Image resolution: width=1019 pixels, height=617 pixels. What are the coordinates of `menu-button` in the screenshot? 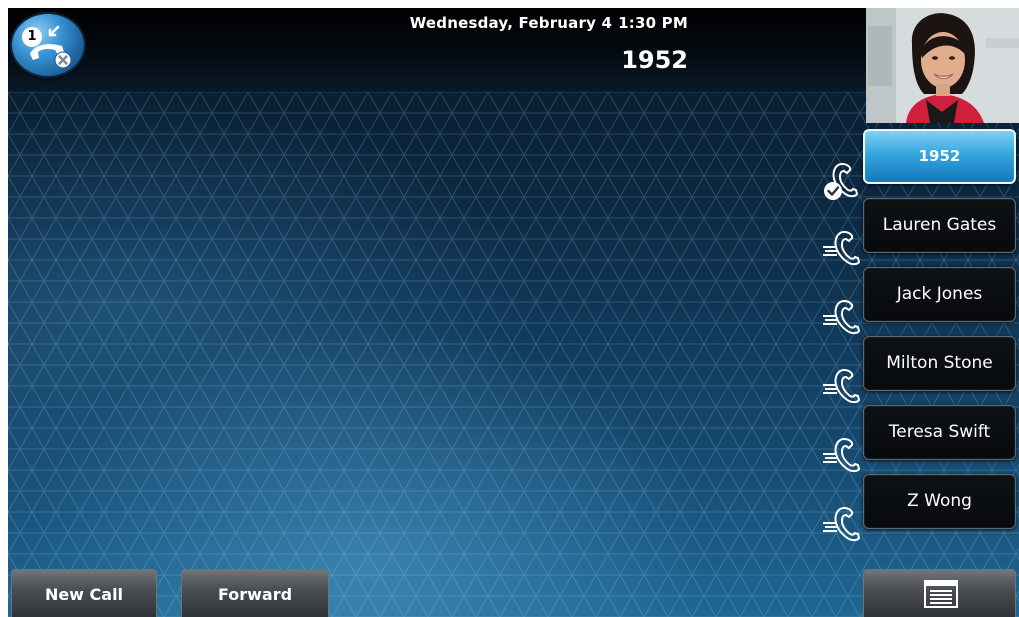 It's located at (939, 593).